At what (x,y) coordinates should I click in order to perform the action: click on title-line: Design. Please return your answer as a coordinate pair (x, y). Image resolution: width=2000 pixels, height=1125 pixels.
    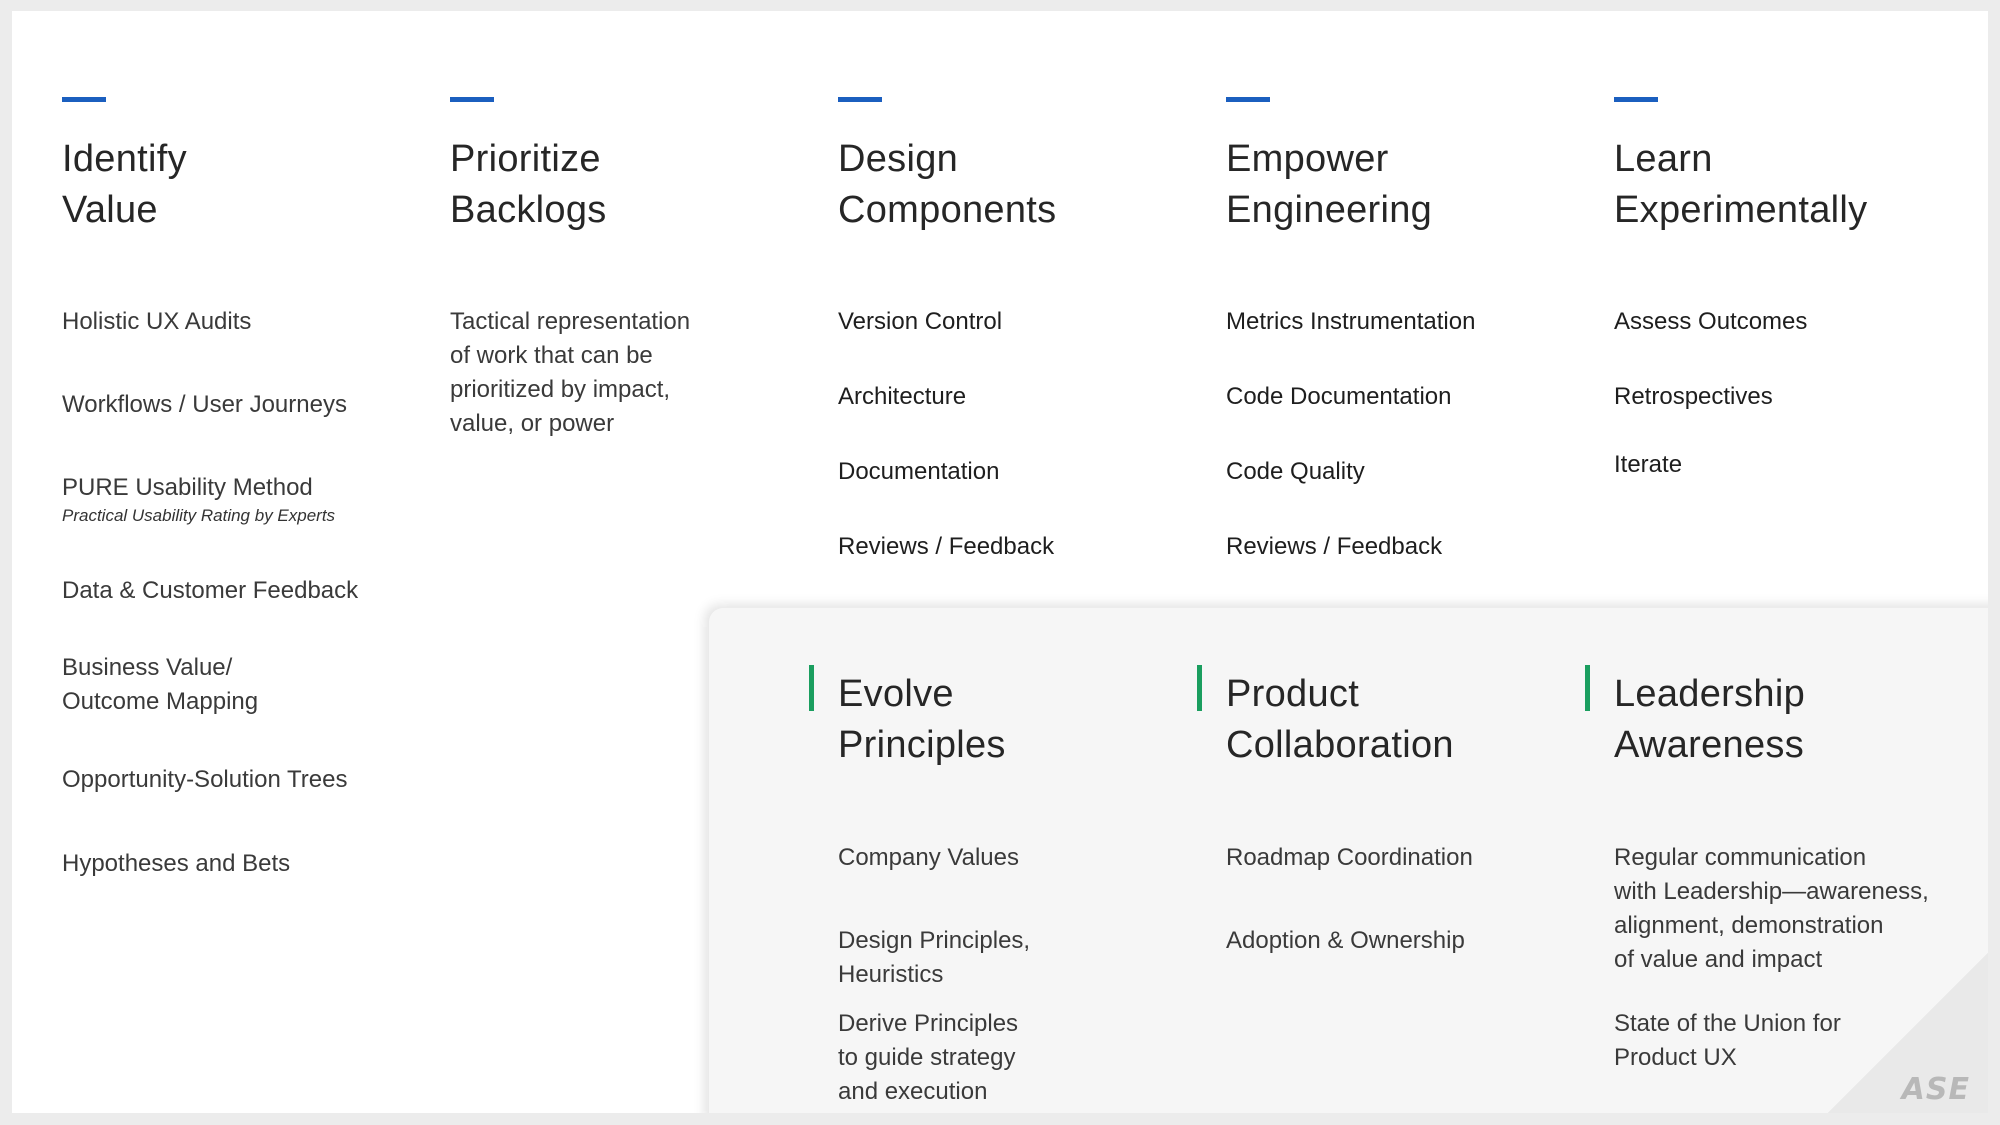
    Looking at the image, I should click on (898, 159).